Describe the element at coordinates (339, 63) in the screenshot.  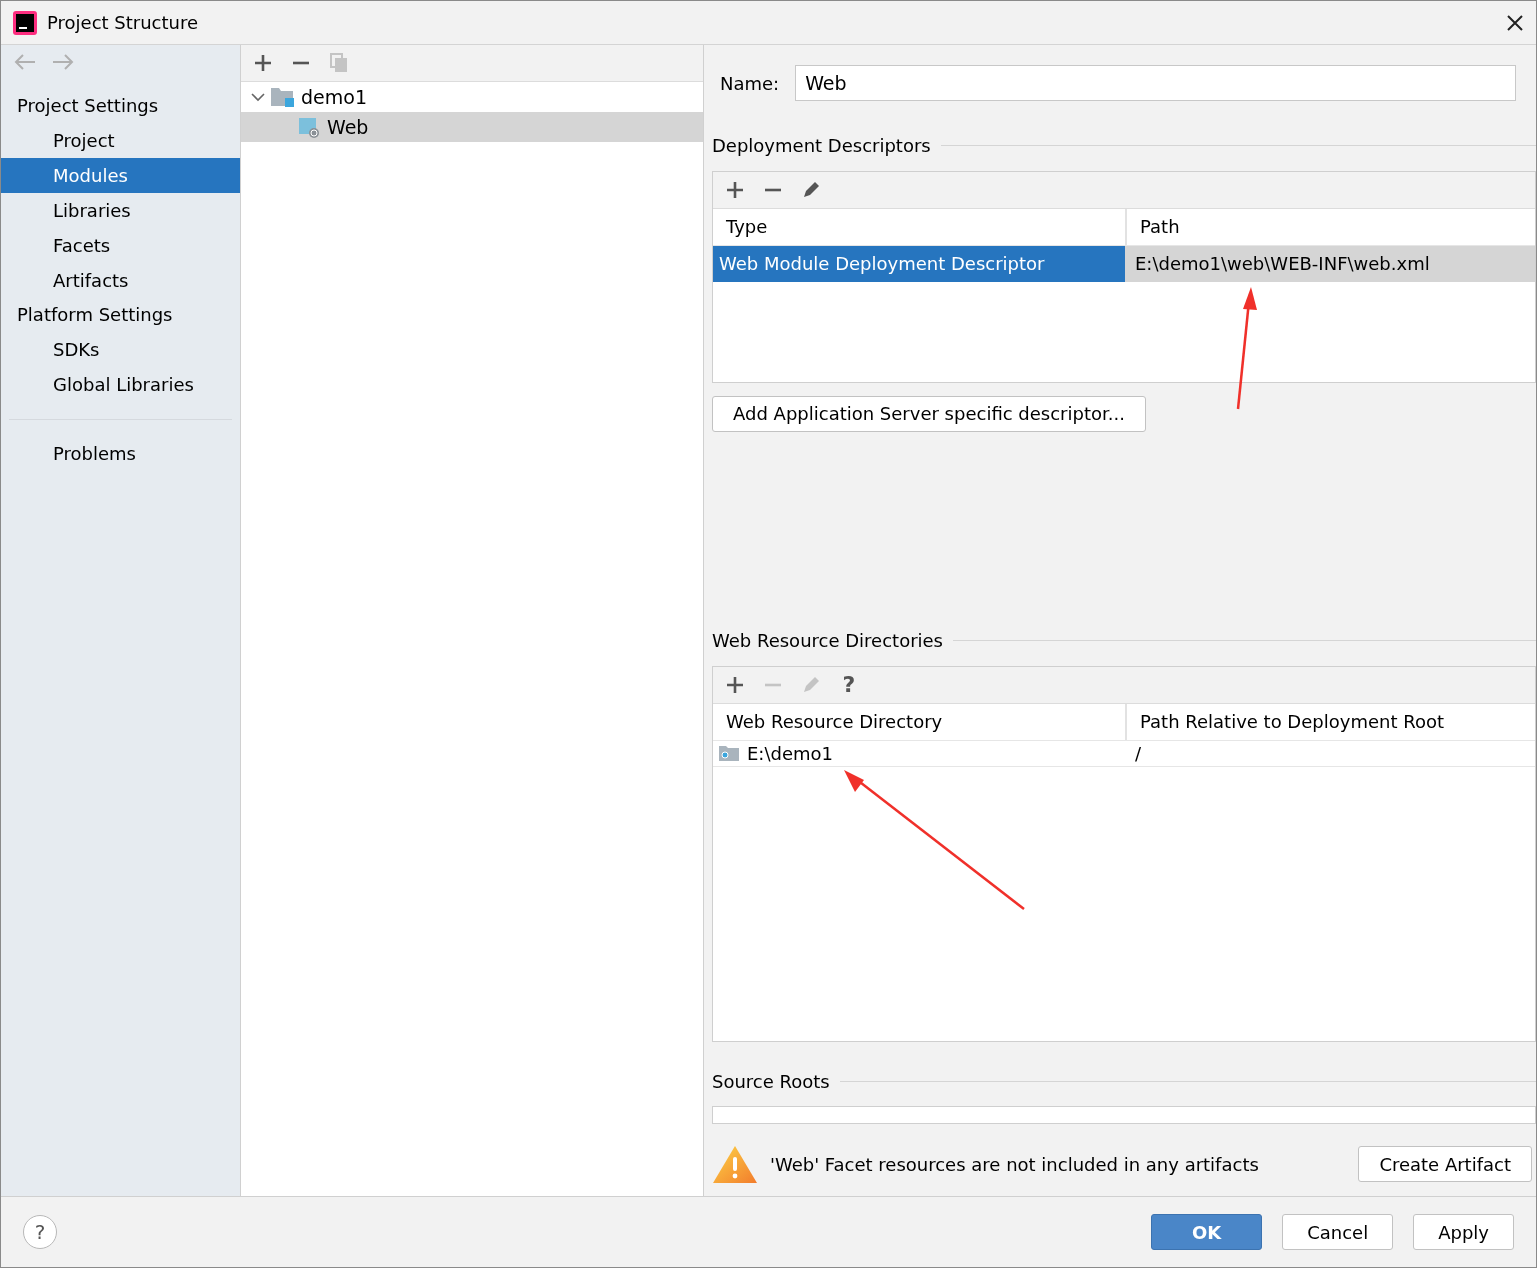
I see `copy-icon` at that location.